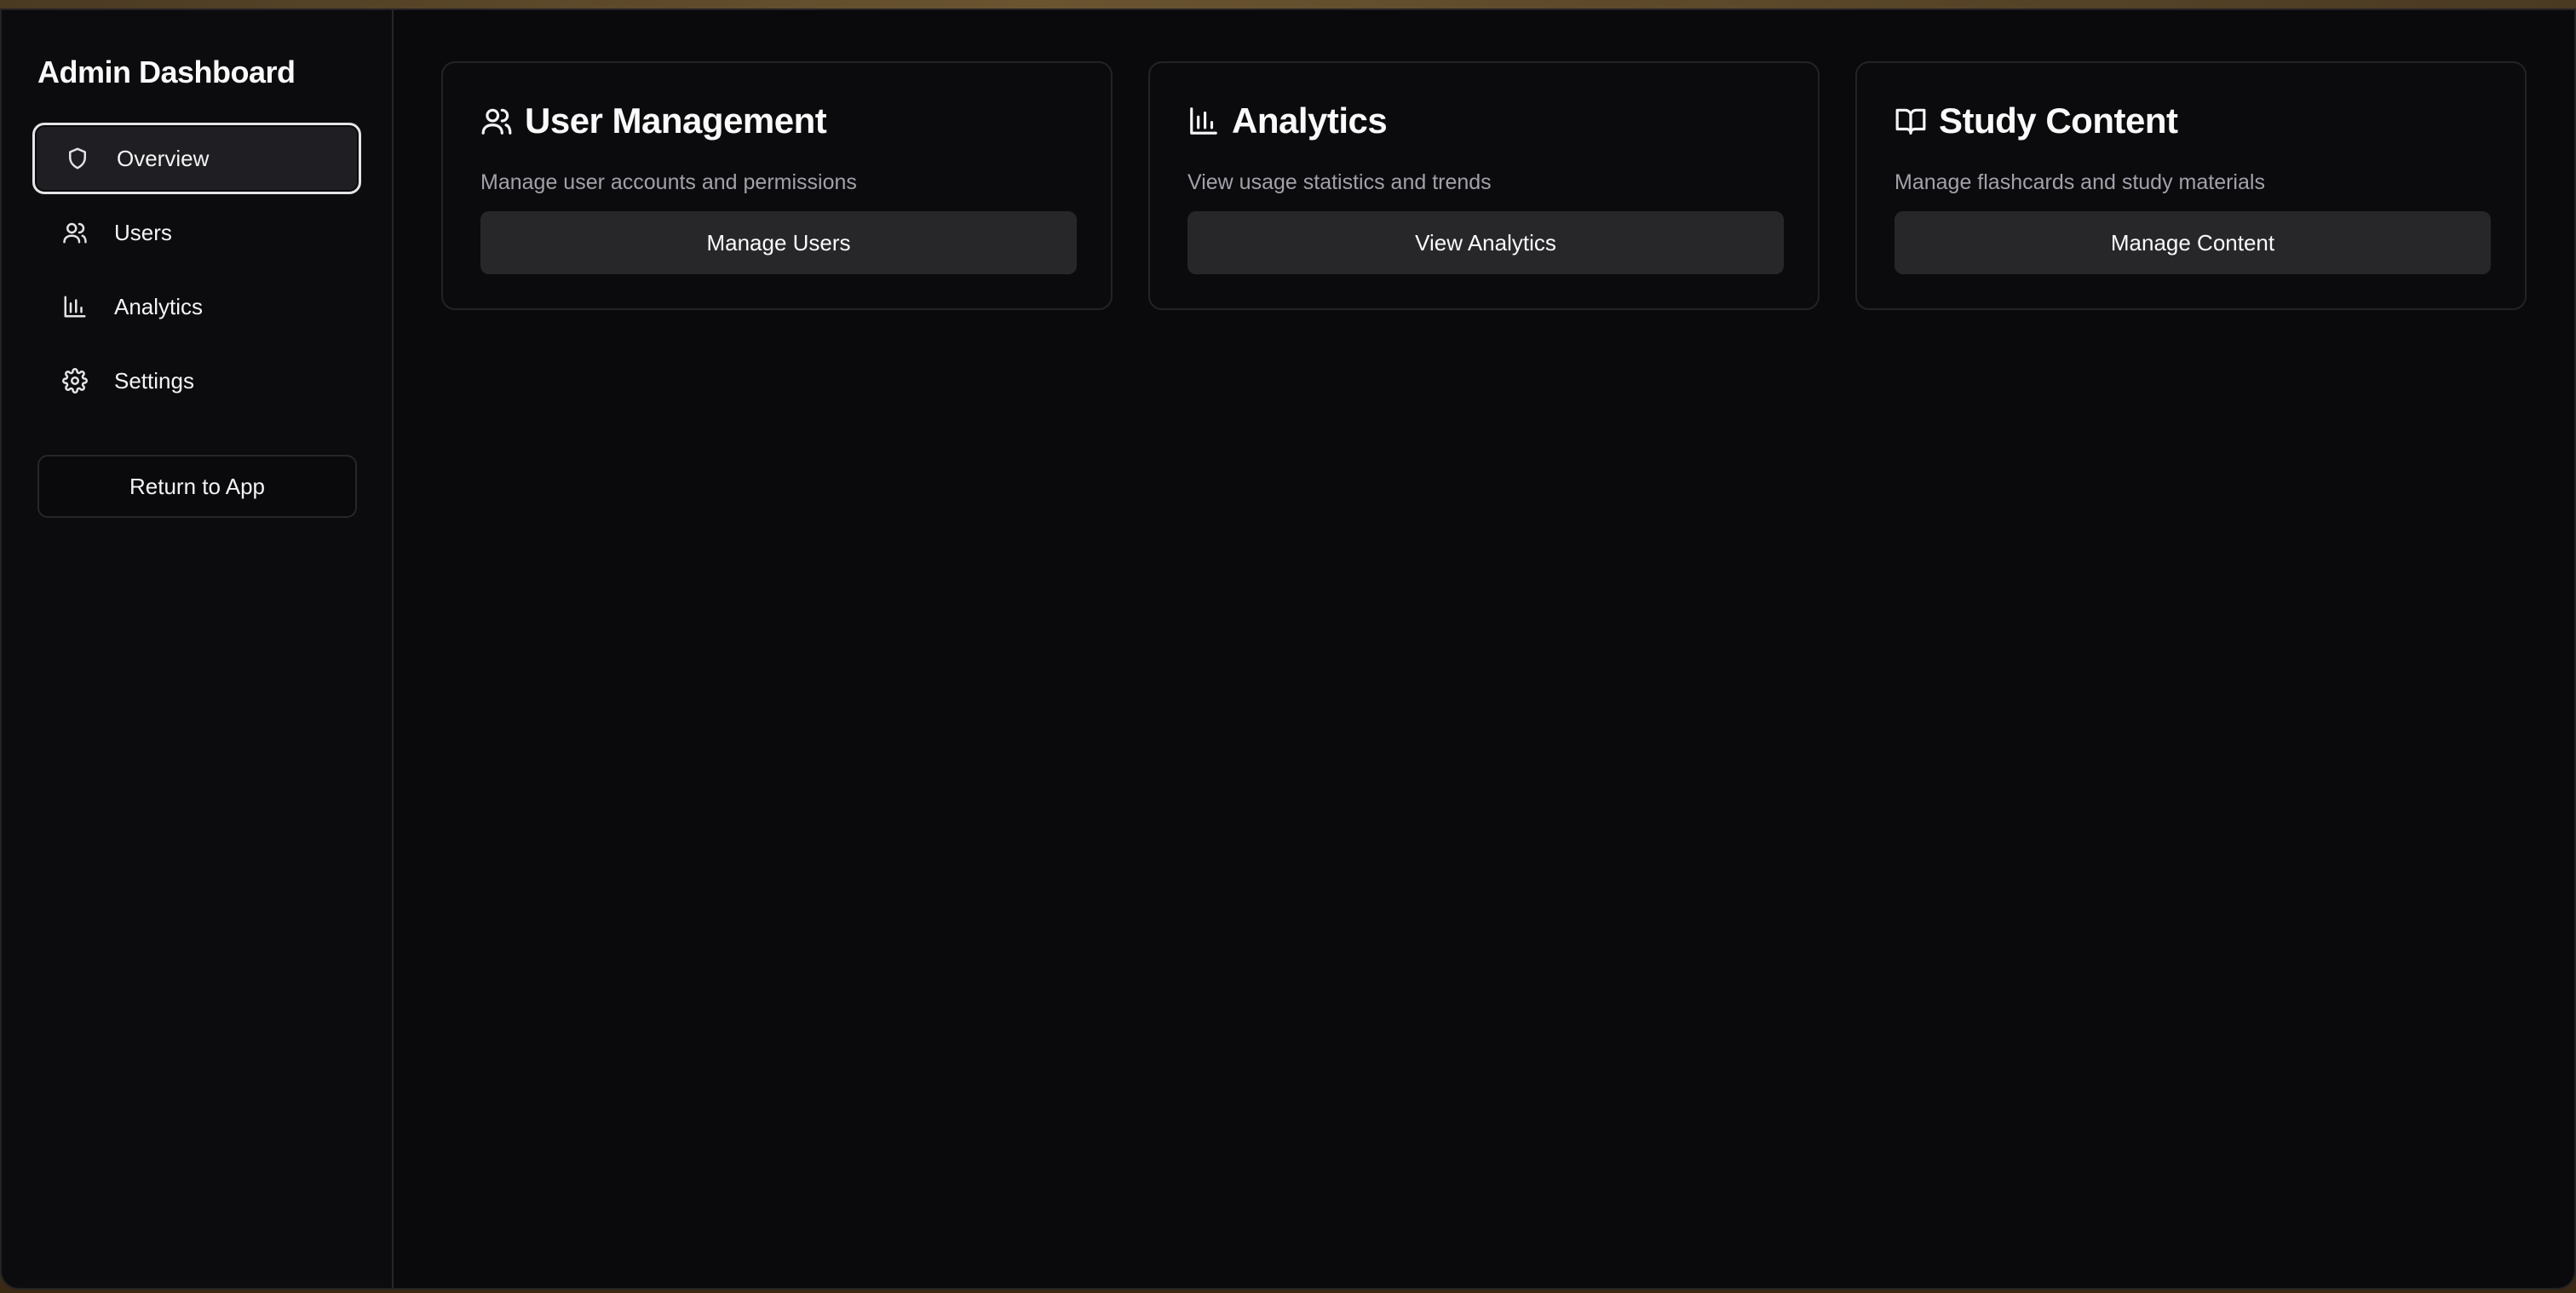  What do you see at coordinates (669, 182) in the screenshot?
I see `card-description: Manage user accounts and permissions` at bounding box center [669, 182].